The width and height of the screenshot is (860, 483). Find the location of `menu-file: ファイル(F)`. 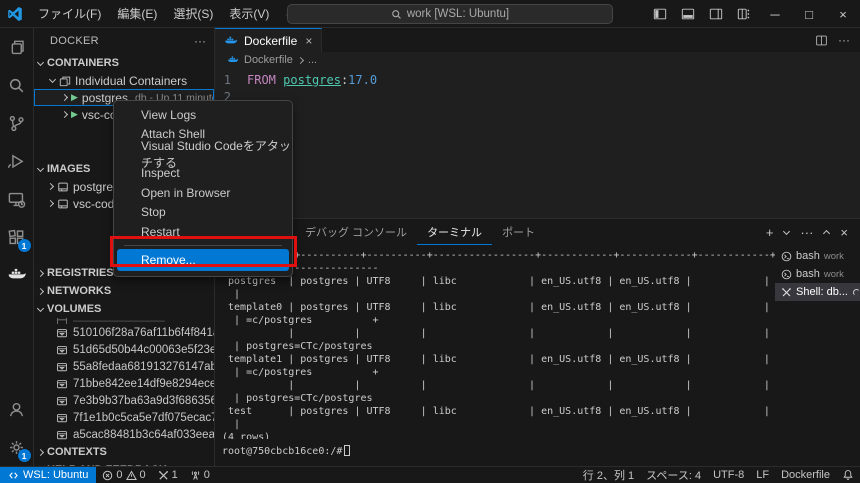

menu-file: ファイル(F) is located at coordinates (69, 14).